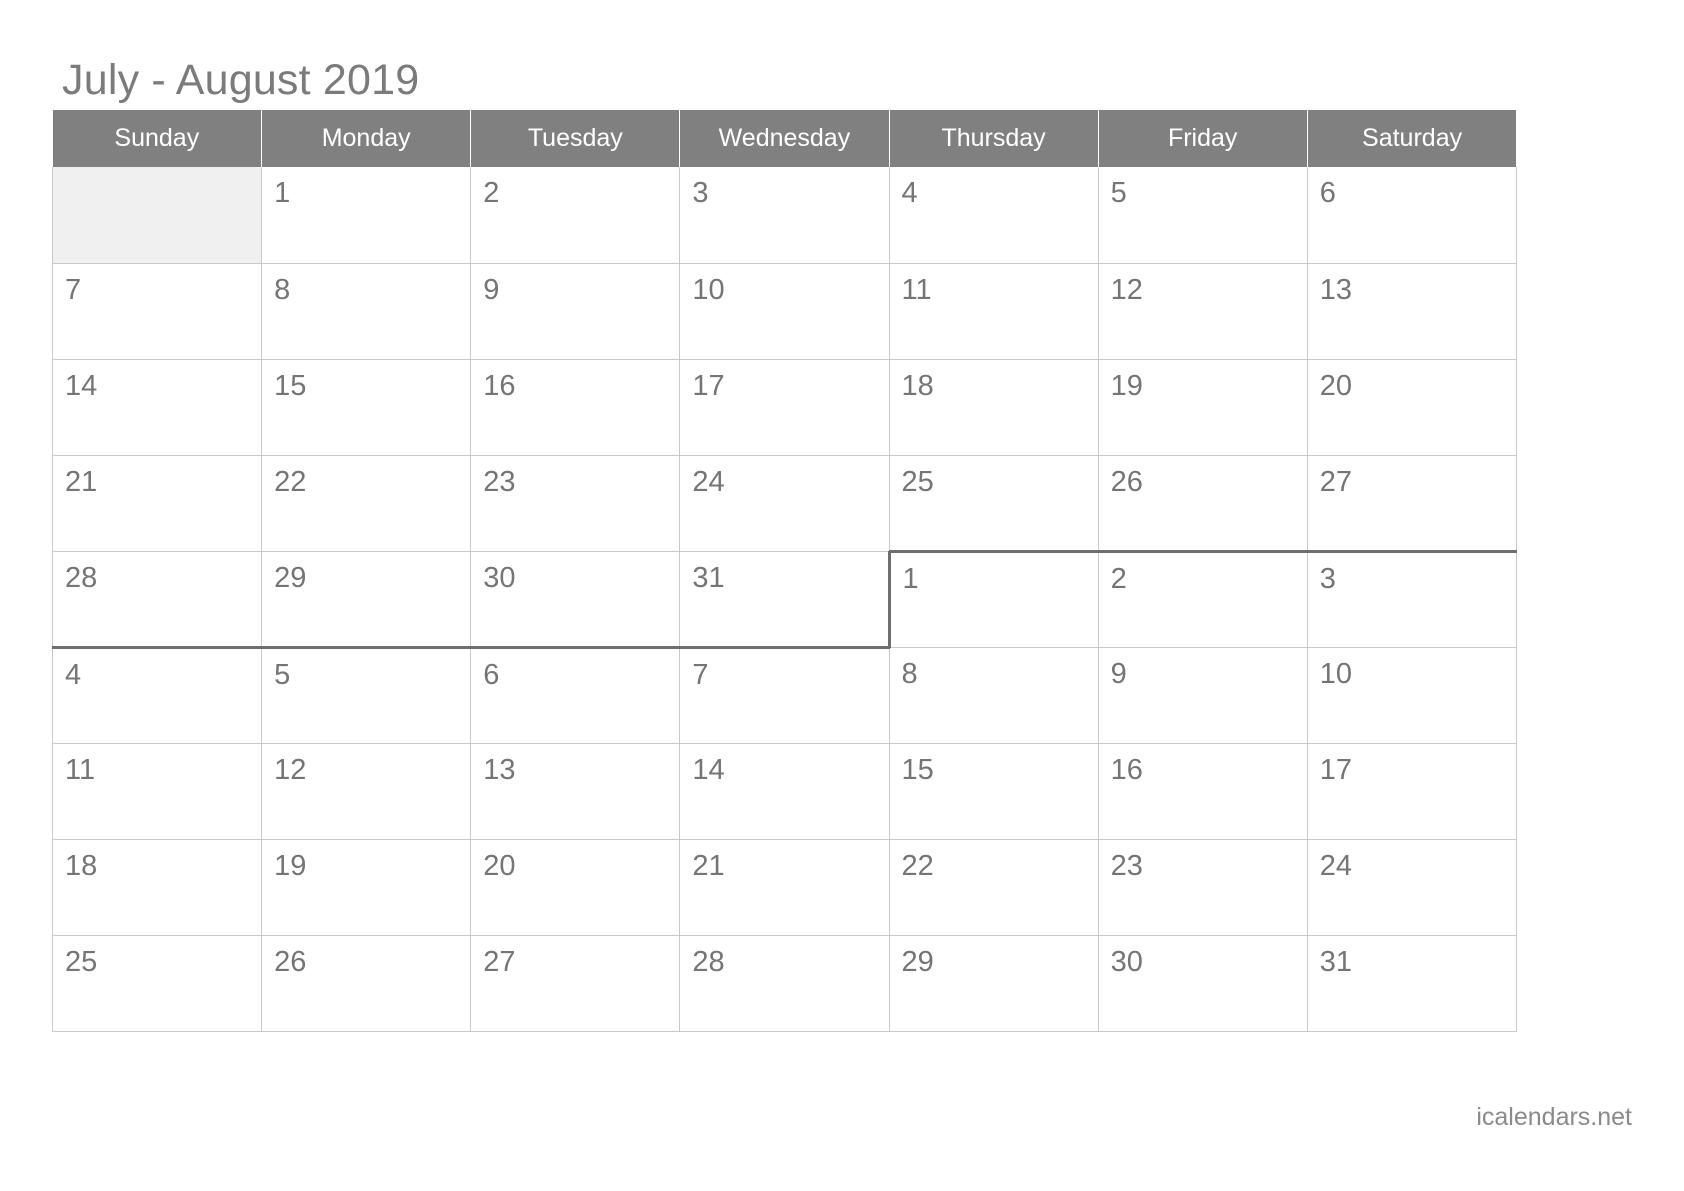 The width and height of the screenshot is (1684, 1191). What do you see at coordinates (917, 961) in the screenshot?
I see `day-number: 29` at bounding box center [917, 961].